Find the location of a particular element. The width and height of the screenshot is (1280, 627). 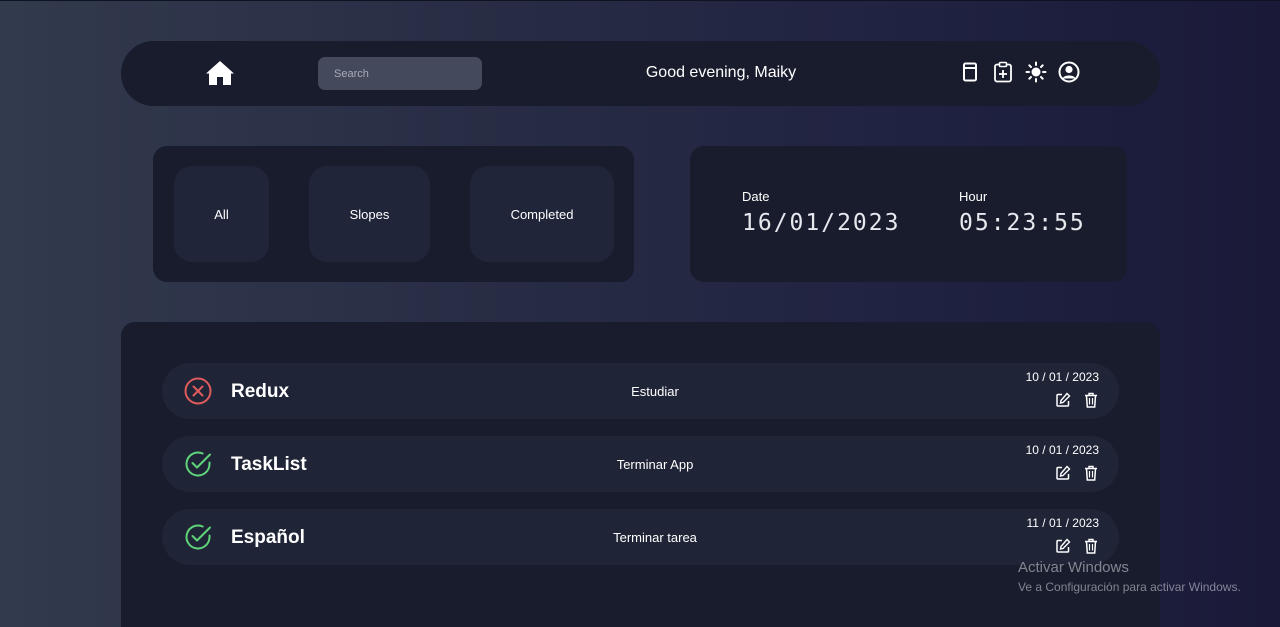

task-description: Terminar App is located at coordinates (655, 464).